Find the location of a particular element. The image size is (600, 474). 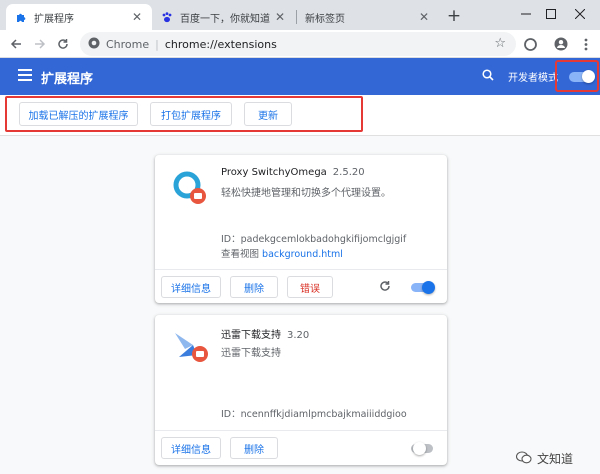

back-icon is located at coordinates (16, 44).